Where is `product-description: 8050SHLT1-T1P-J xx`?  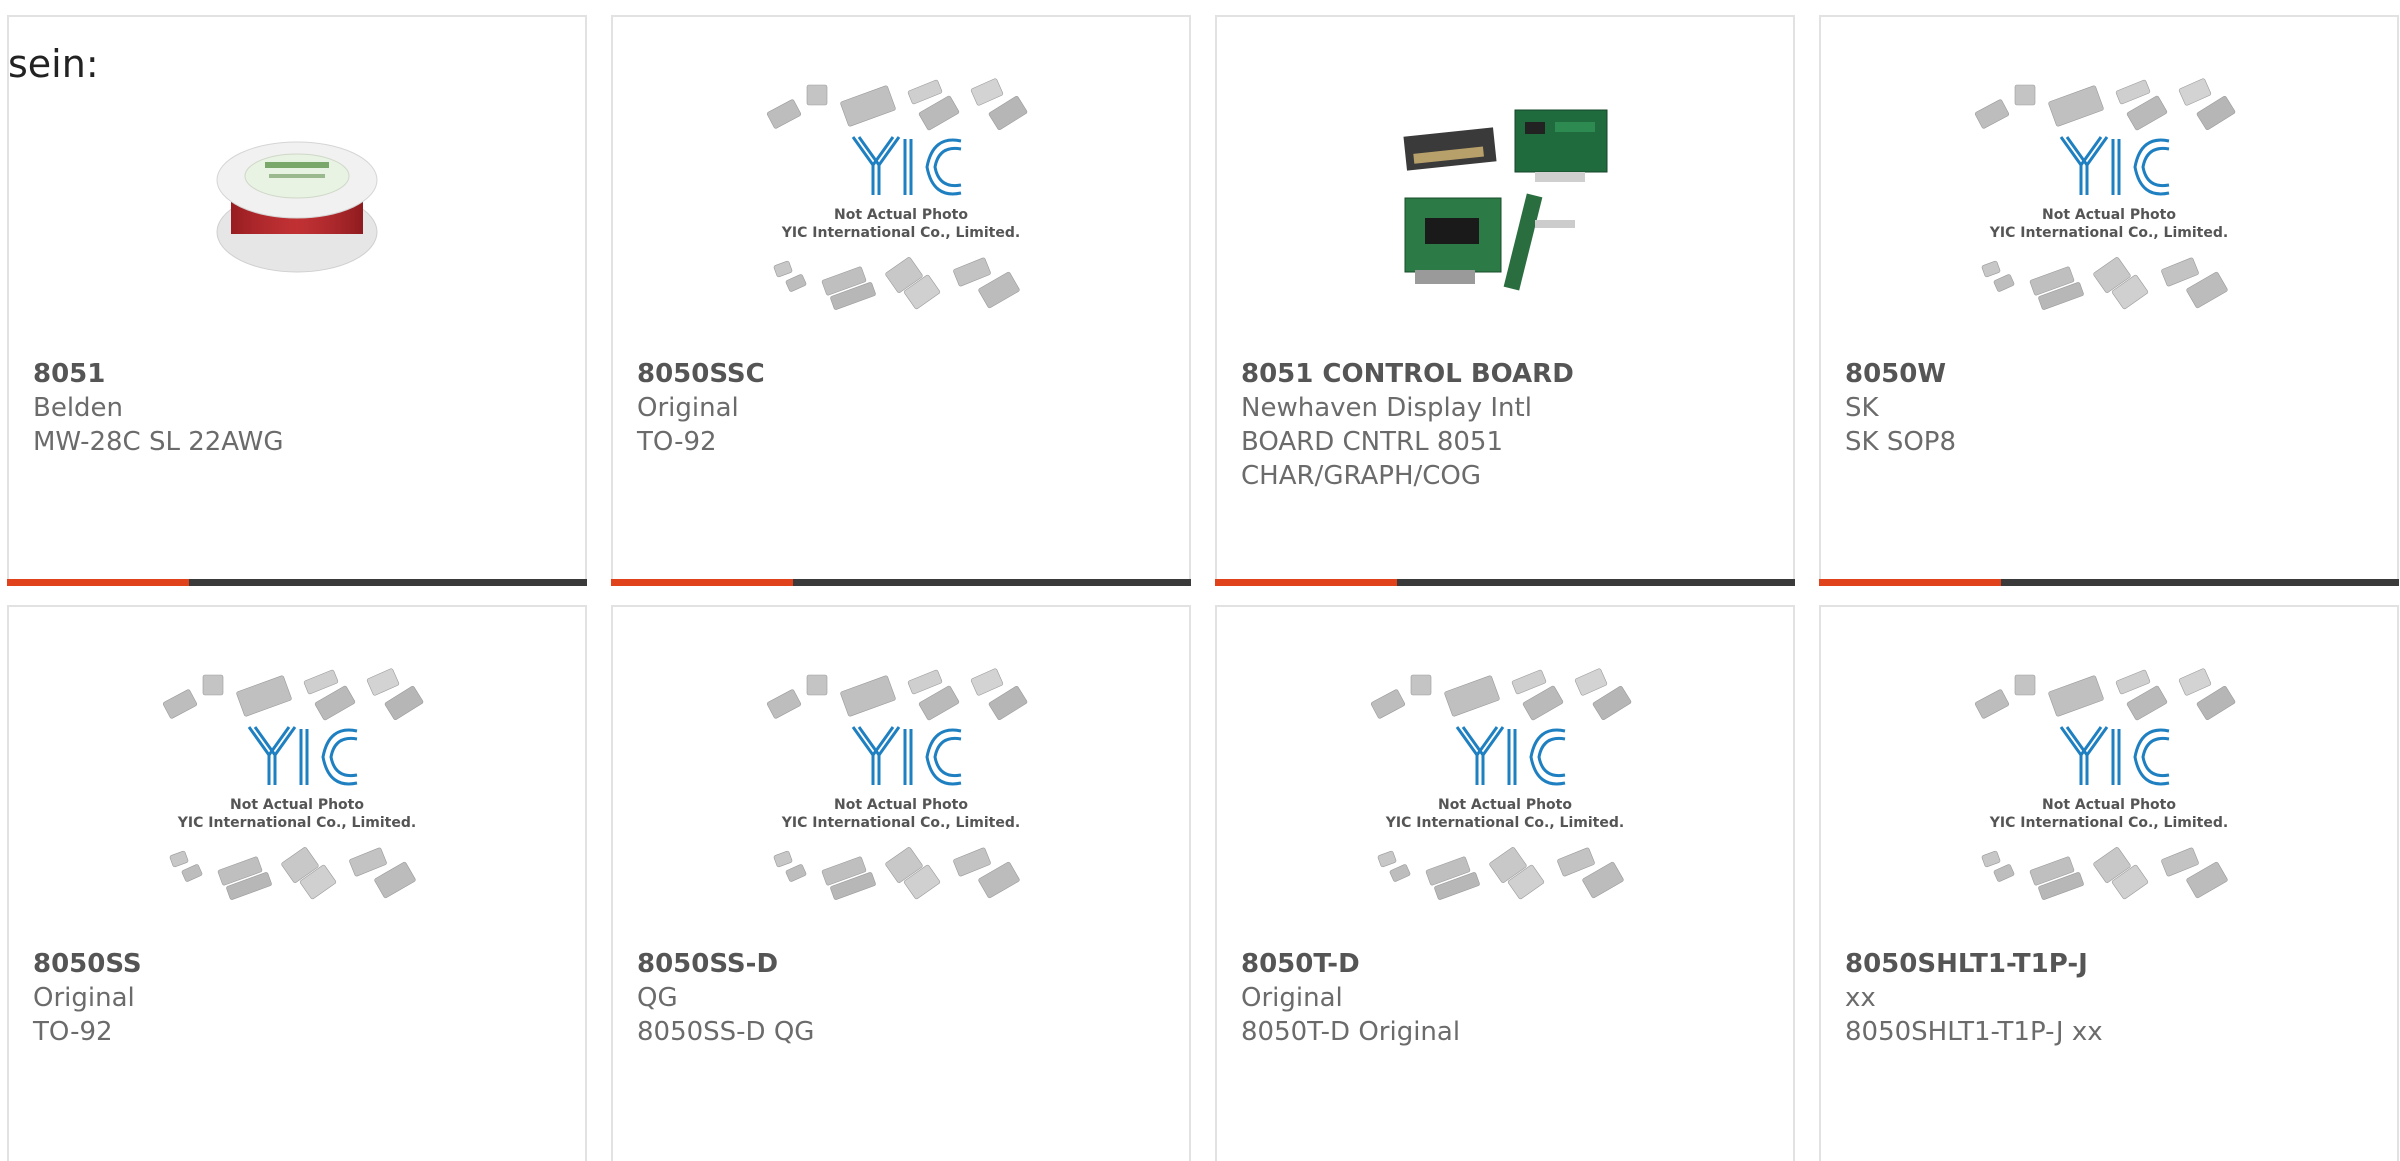
product-description: 8050SHLT1-T1P-J xx is located at coordinates (1974, 1032).